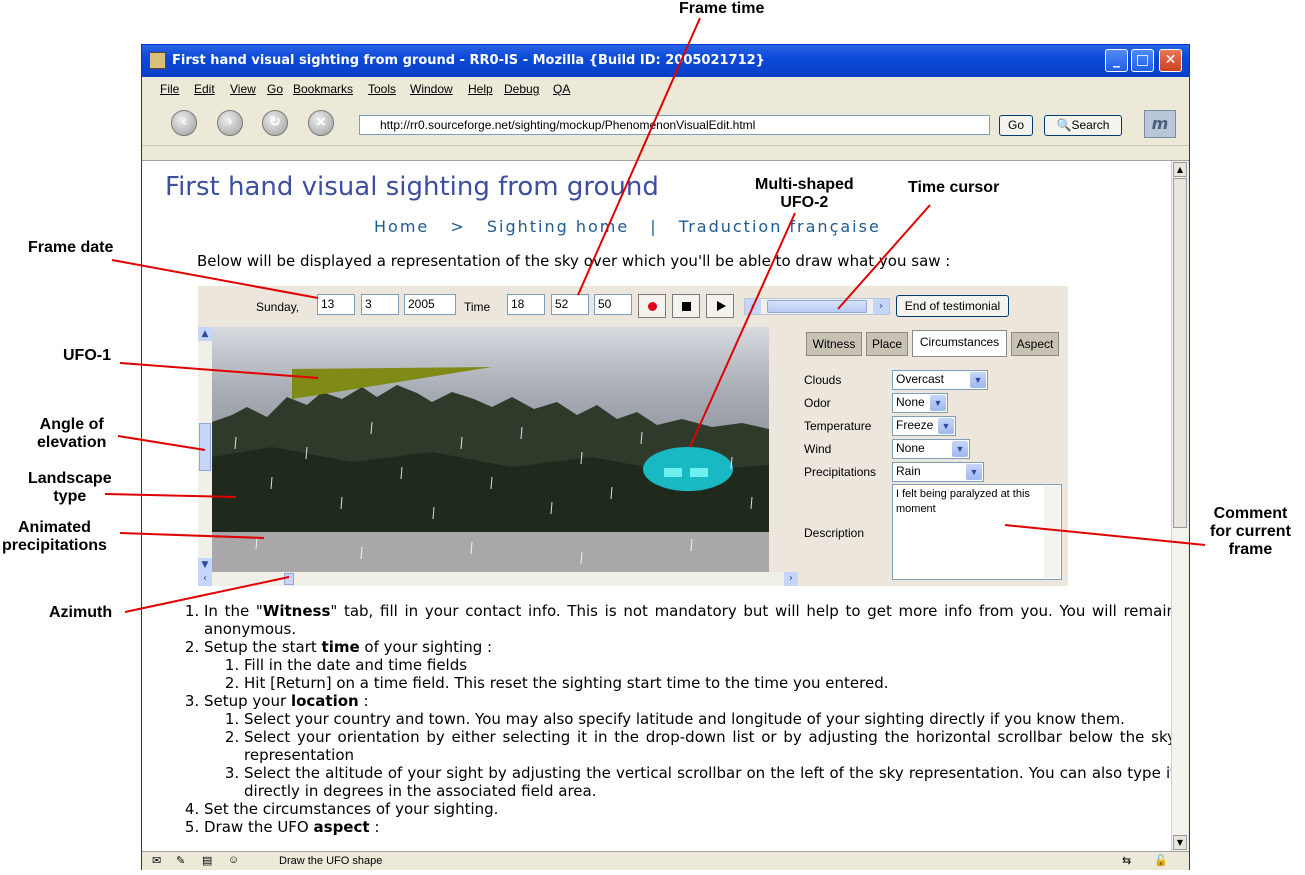 This screenshot has height=875, width=1305. What do you see at coordinates (920, 403) in the screenshot?
I see `odor-select: None ▼` at bounding box center [920, 403].